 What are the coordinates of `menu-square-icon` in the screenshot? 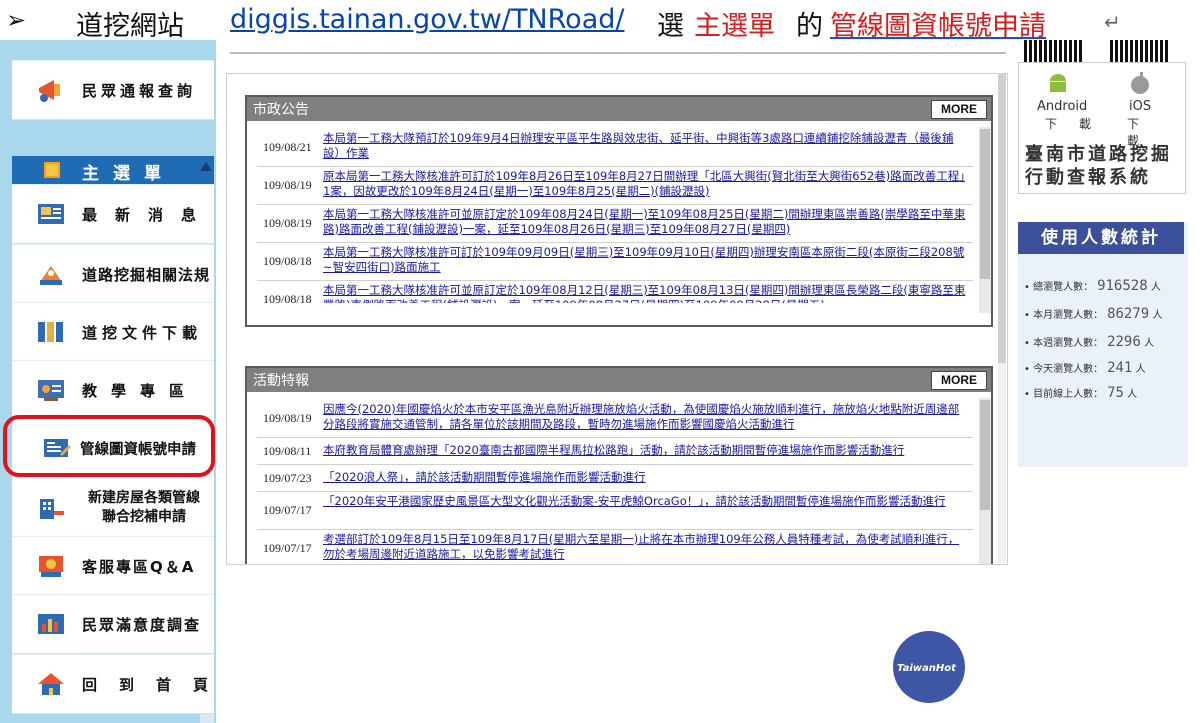 It's located at (52, 170).